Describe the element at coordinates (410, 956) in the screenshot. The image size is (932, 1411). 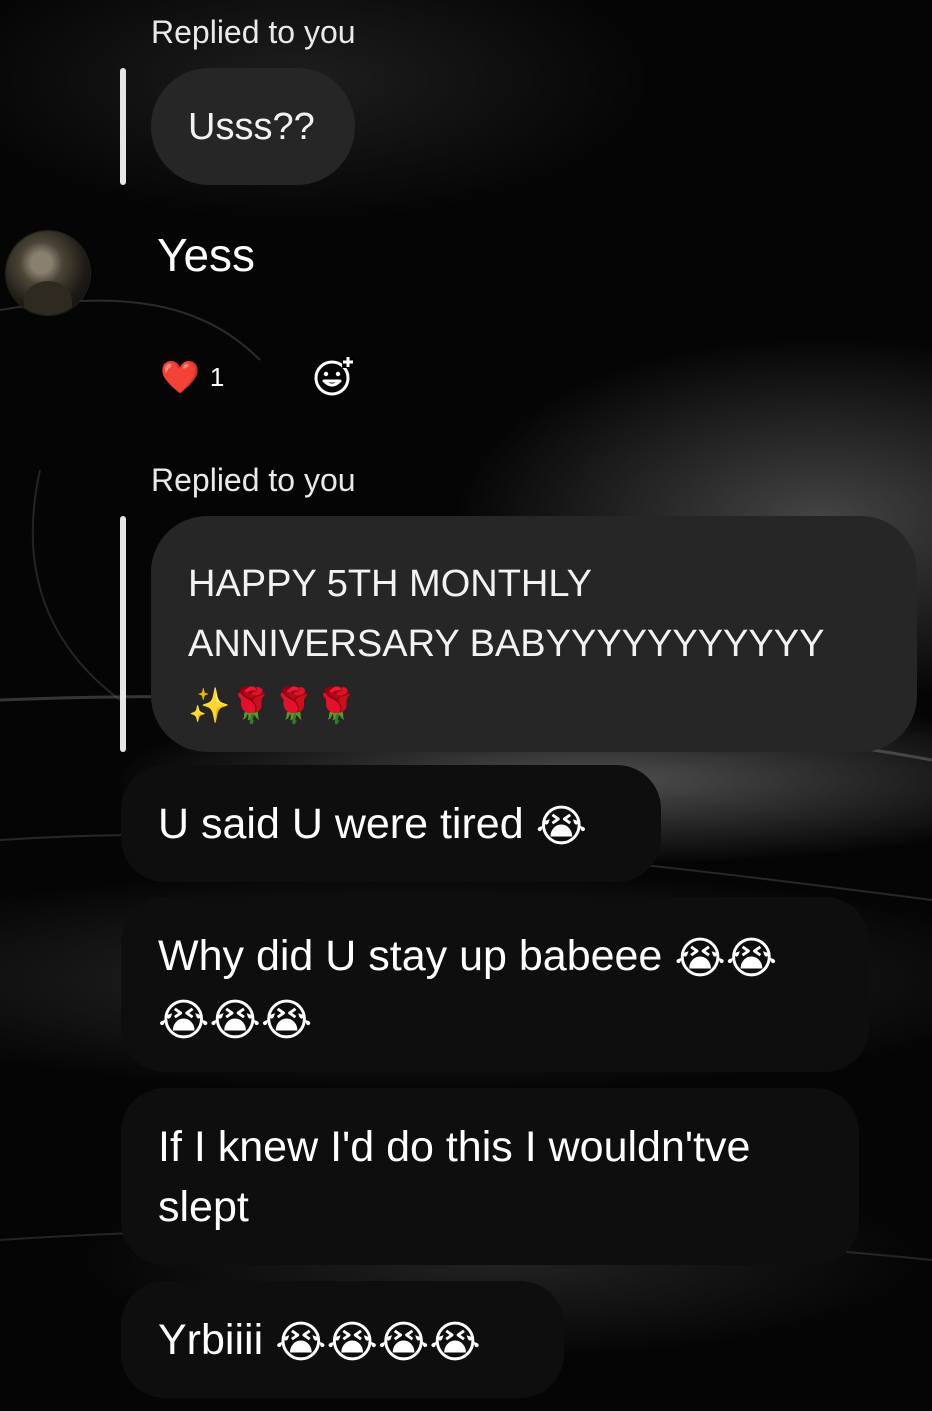
I see `message-text: Why did U stay up babeee` at that location.